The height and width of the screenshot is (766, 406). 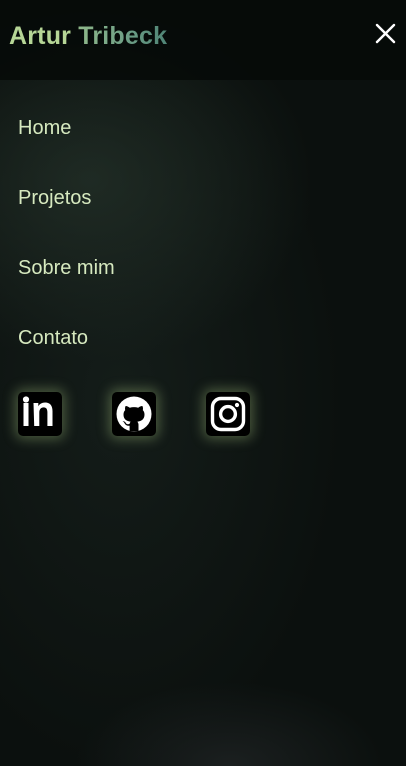 I want to click on instagram-link, so click(x=228, y=414).